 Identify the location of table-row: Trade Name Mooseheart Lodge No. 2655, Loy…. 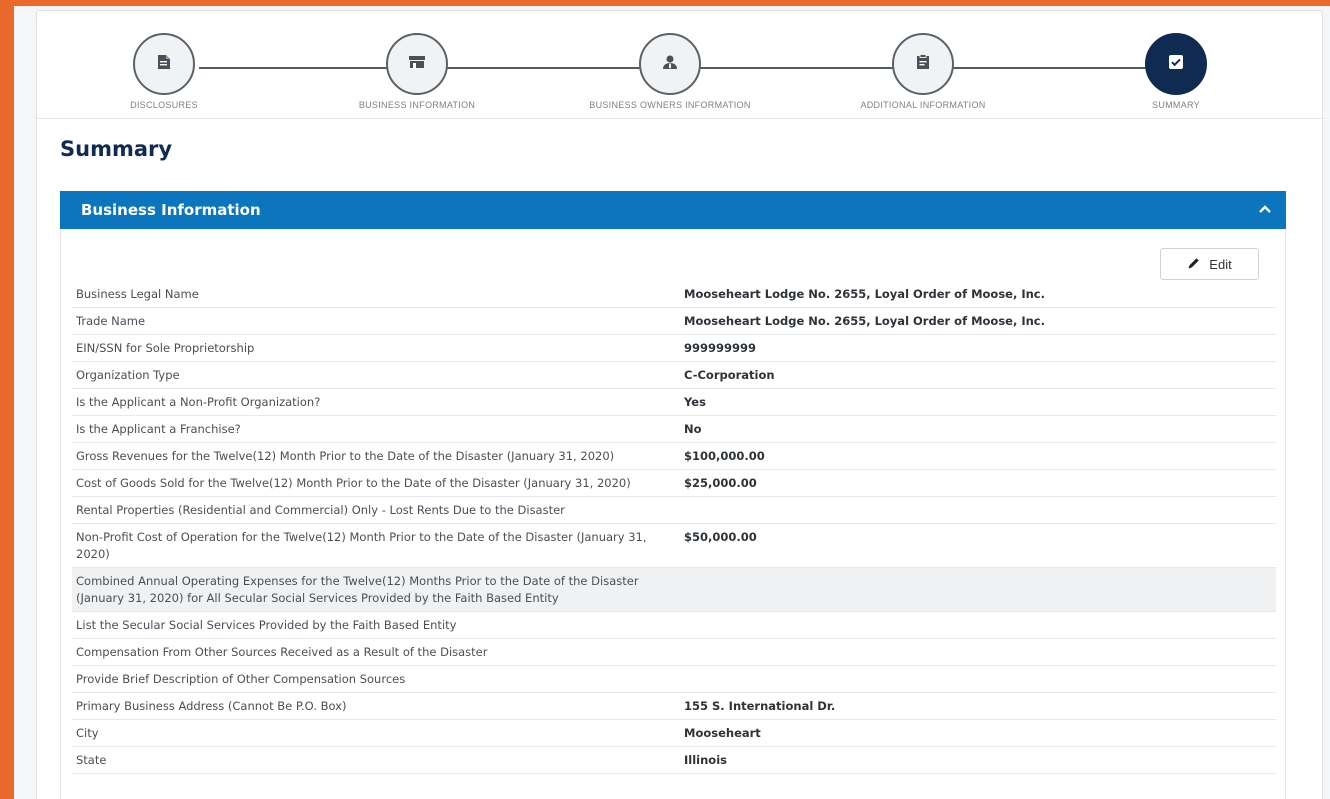
(674, 321).